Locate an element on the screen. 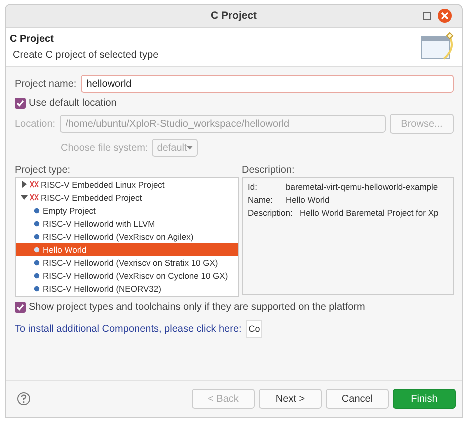 This screenshot has width=474, height=424. section-label: Description: is located at coordinates (269, 170).